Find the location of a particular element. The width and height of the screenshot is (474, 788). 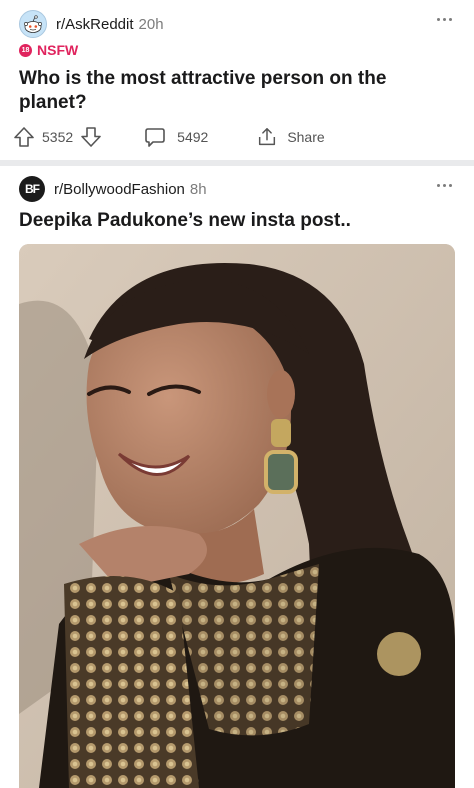

share-button: Share is located at coordinates (290, 137).